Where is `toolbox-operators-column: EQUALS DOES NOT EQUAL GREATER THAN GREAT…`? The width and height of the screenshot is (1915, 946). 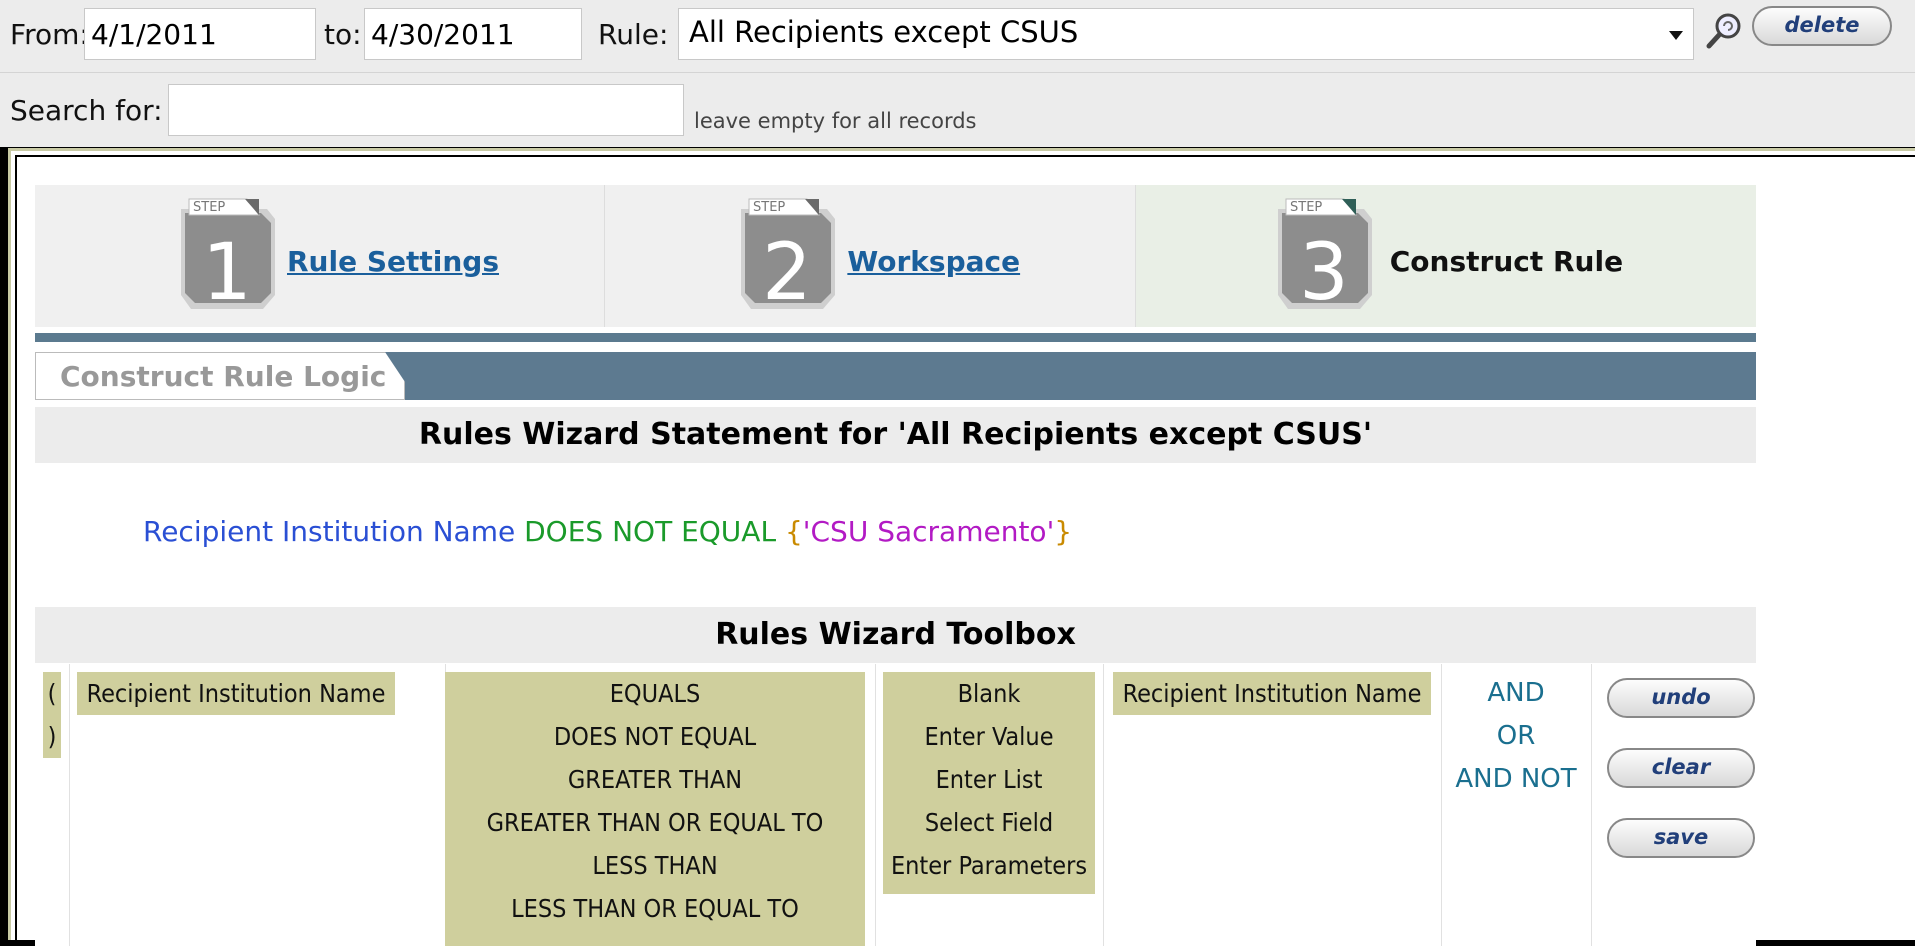
toolbox-operators-column: EQUALS DOES NOT EQUAL GREATER THAN GREAT… is located at coordinates (660, 805).